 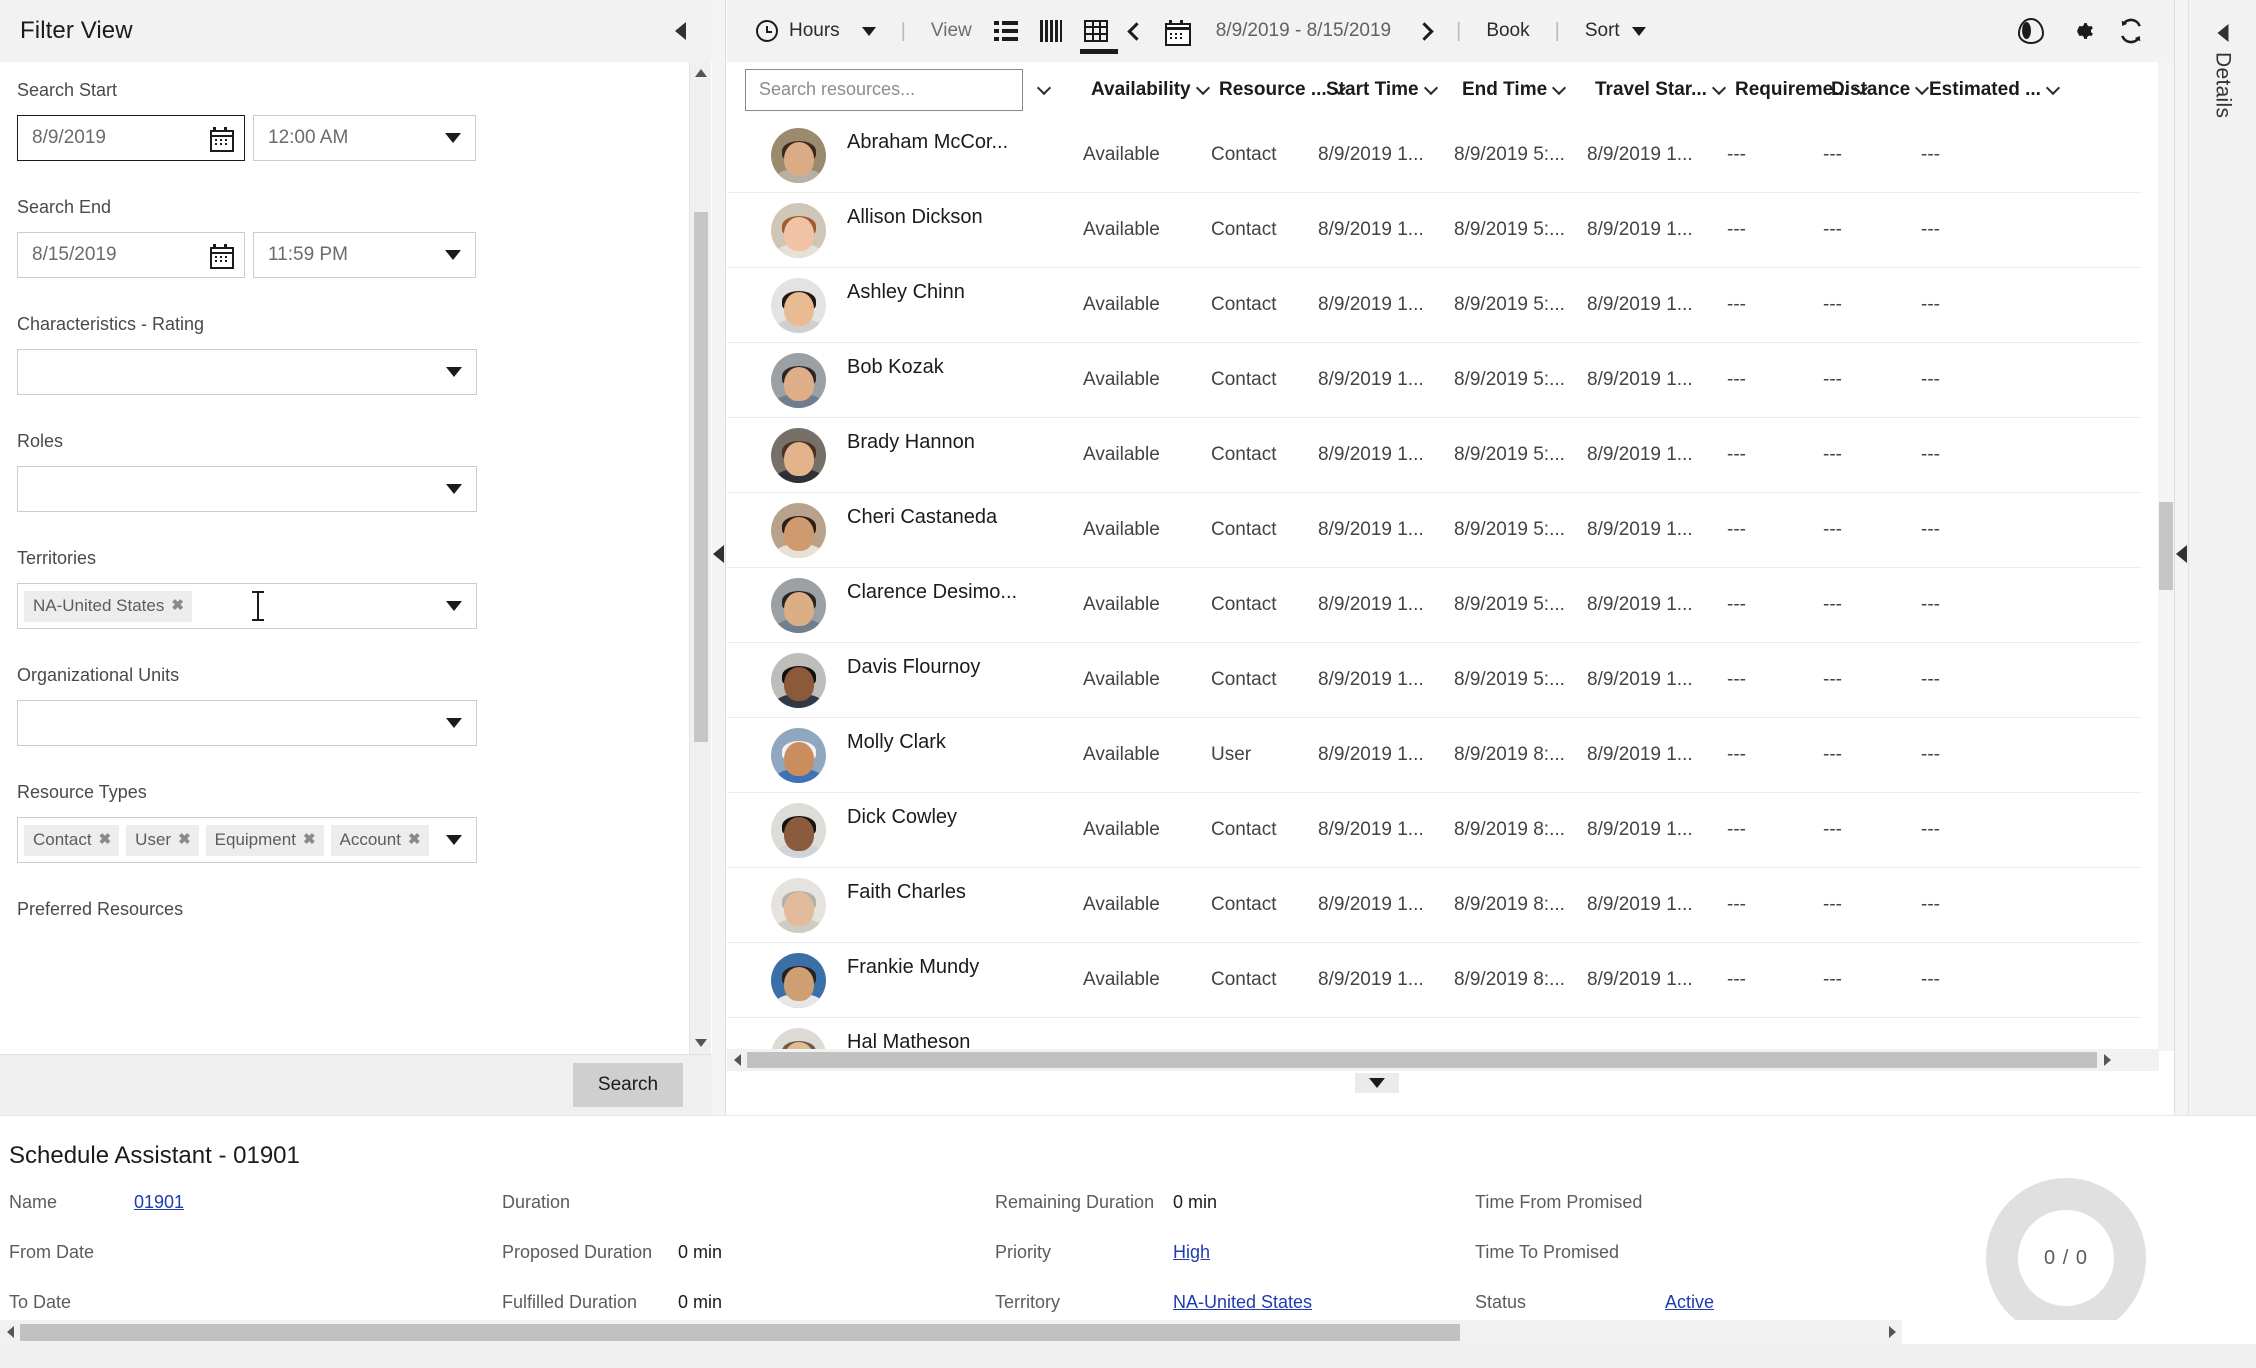 What do you see at coordinates (869, 31) in the screenshot?
I see `hours-caret-button` at bounding box center [869, 31].